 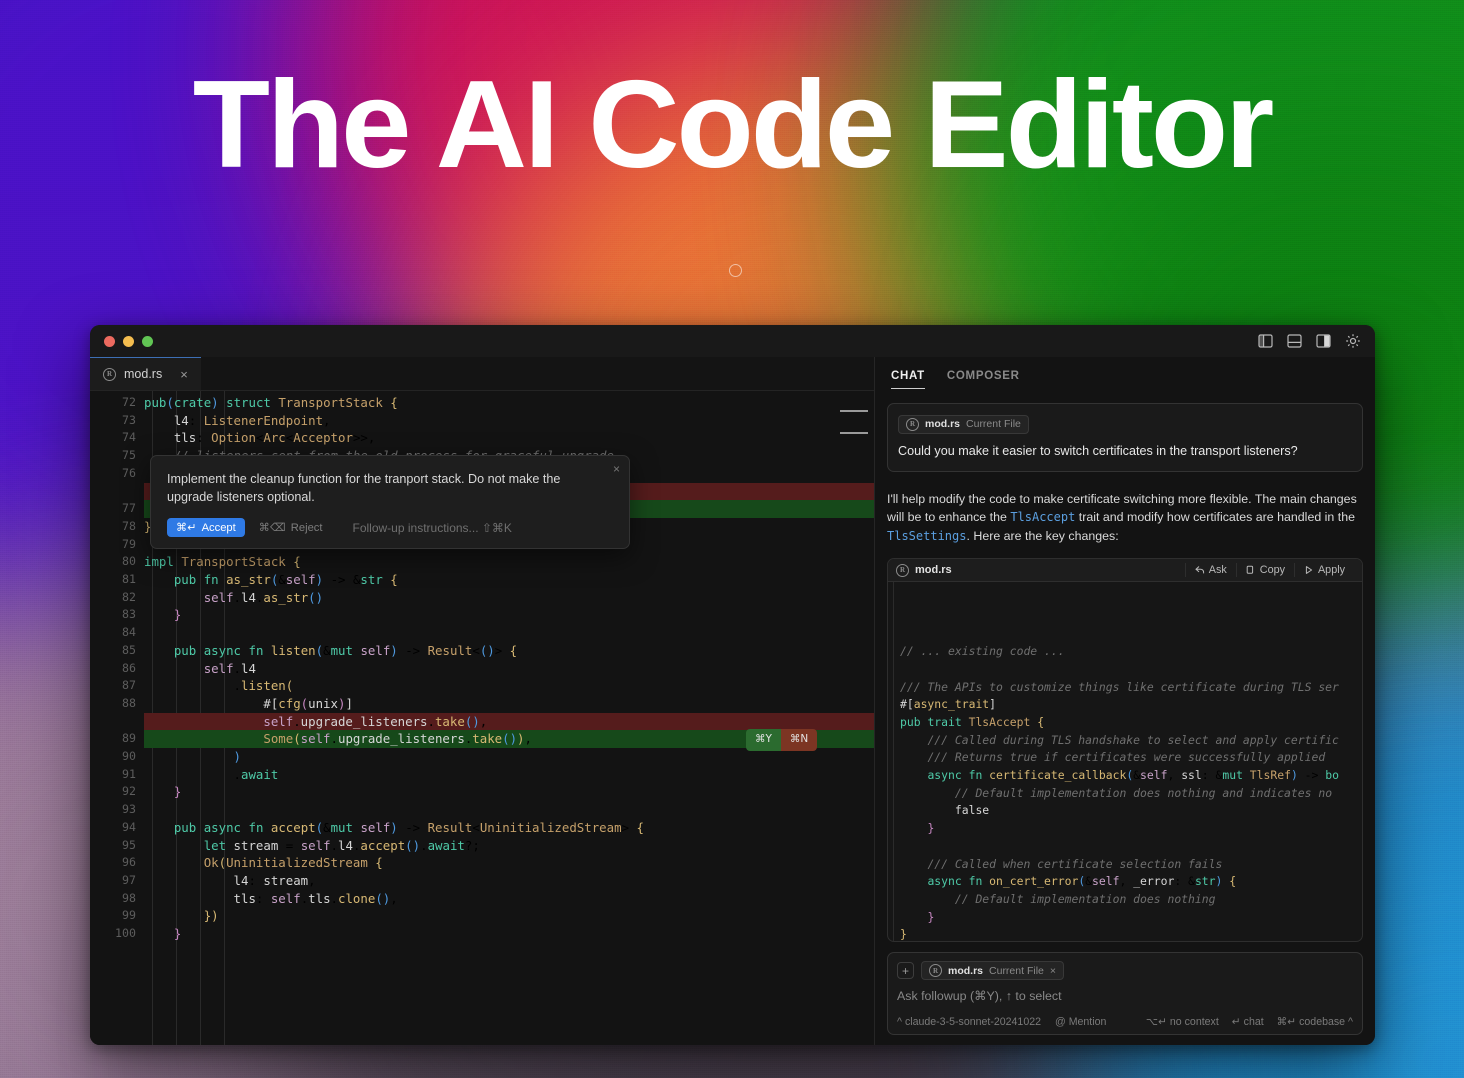 I want to click on chat-followup-input: Ask followup (⌘Y), ↑ to select, so click(x=1125, y=995).